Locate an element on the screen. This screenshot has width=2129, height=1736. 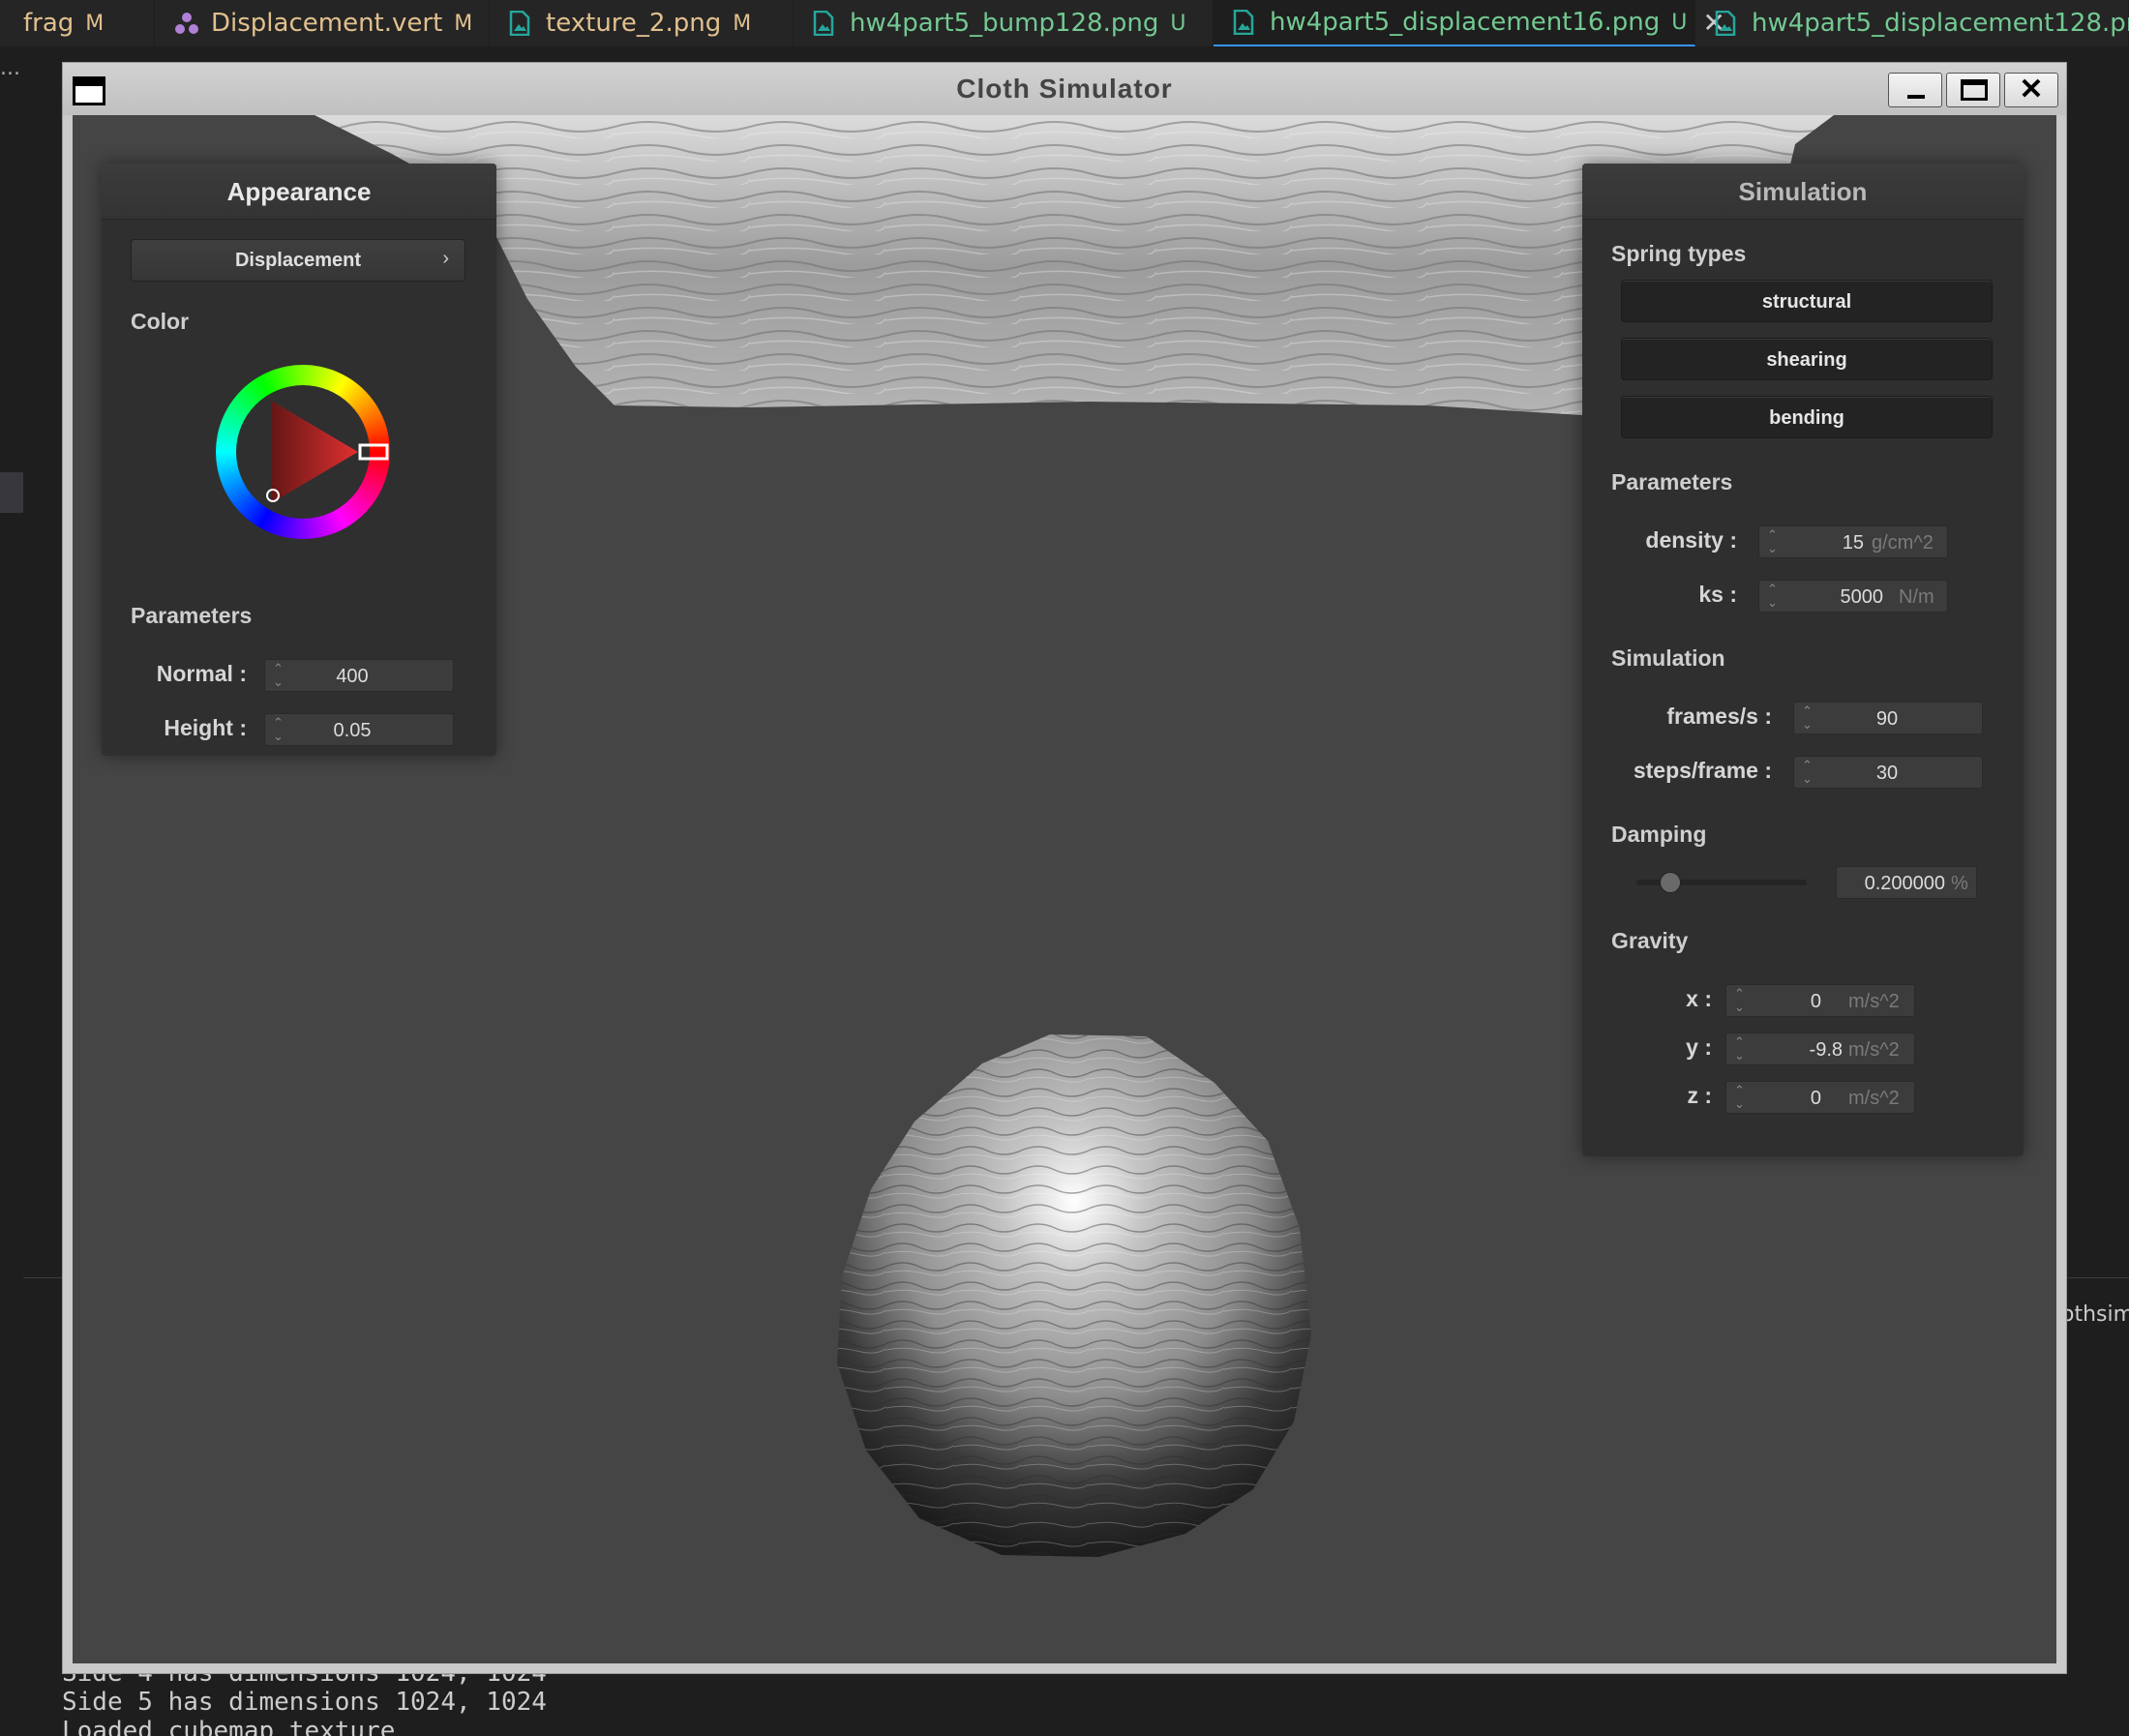
appearance-parameters-label: Parameters is located at coordinates (192, 615).